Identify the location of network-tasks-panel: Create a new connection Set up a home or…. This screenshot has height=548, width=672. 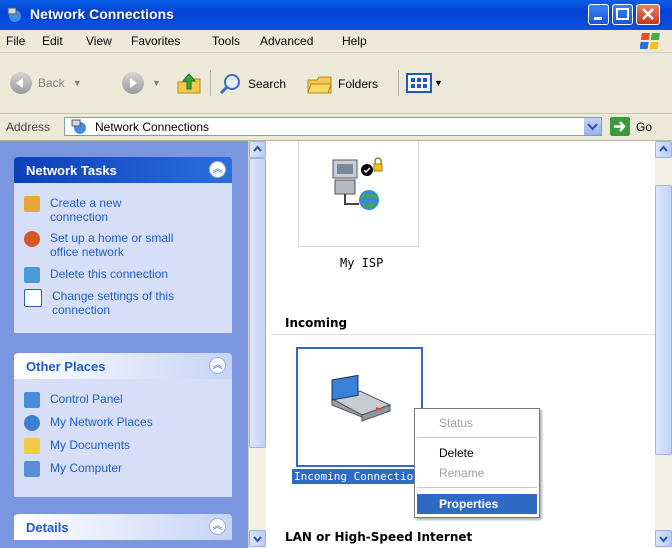
(123, 258).